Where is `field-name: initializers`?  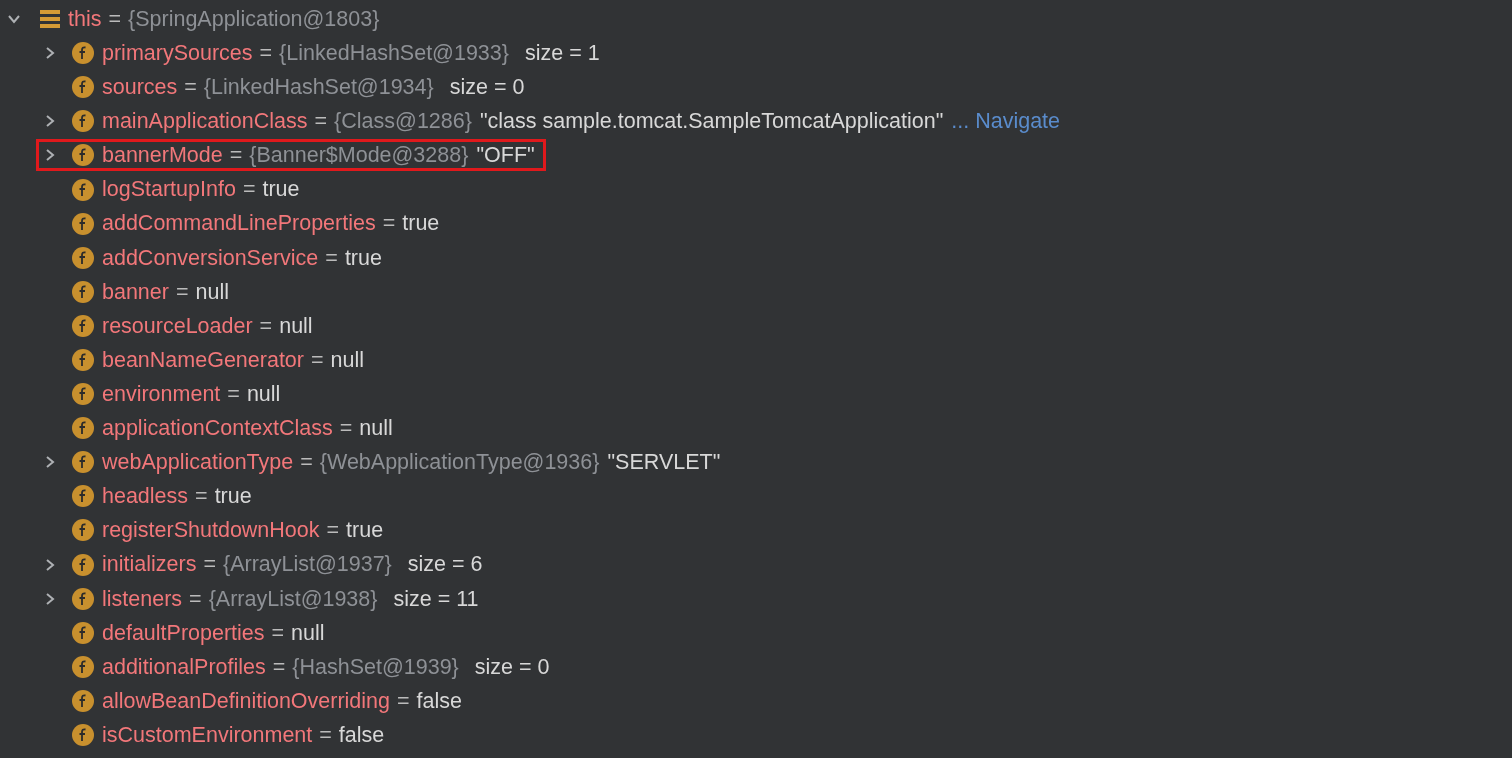
field-name: initializers is located at coordinates (149, 565).